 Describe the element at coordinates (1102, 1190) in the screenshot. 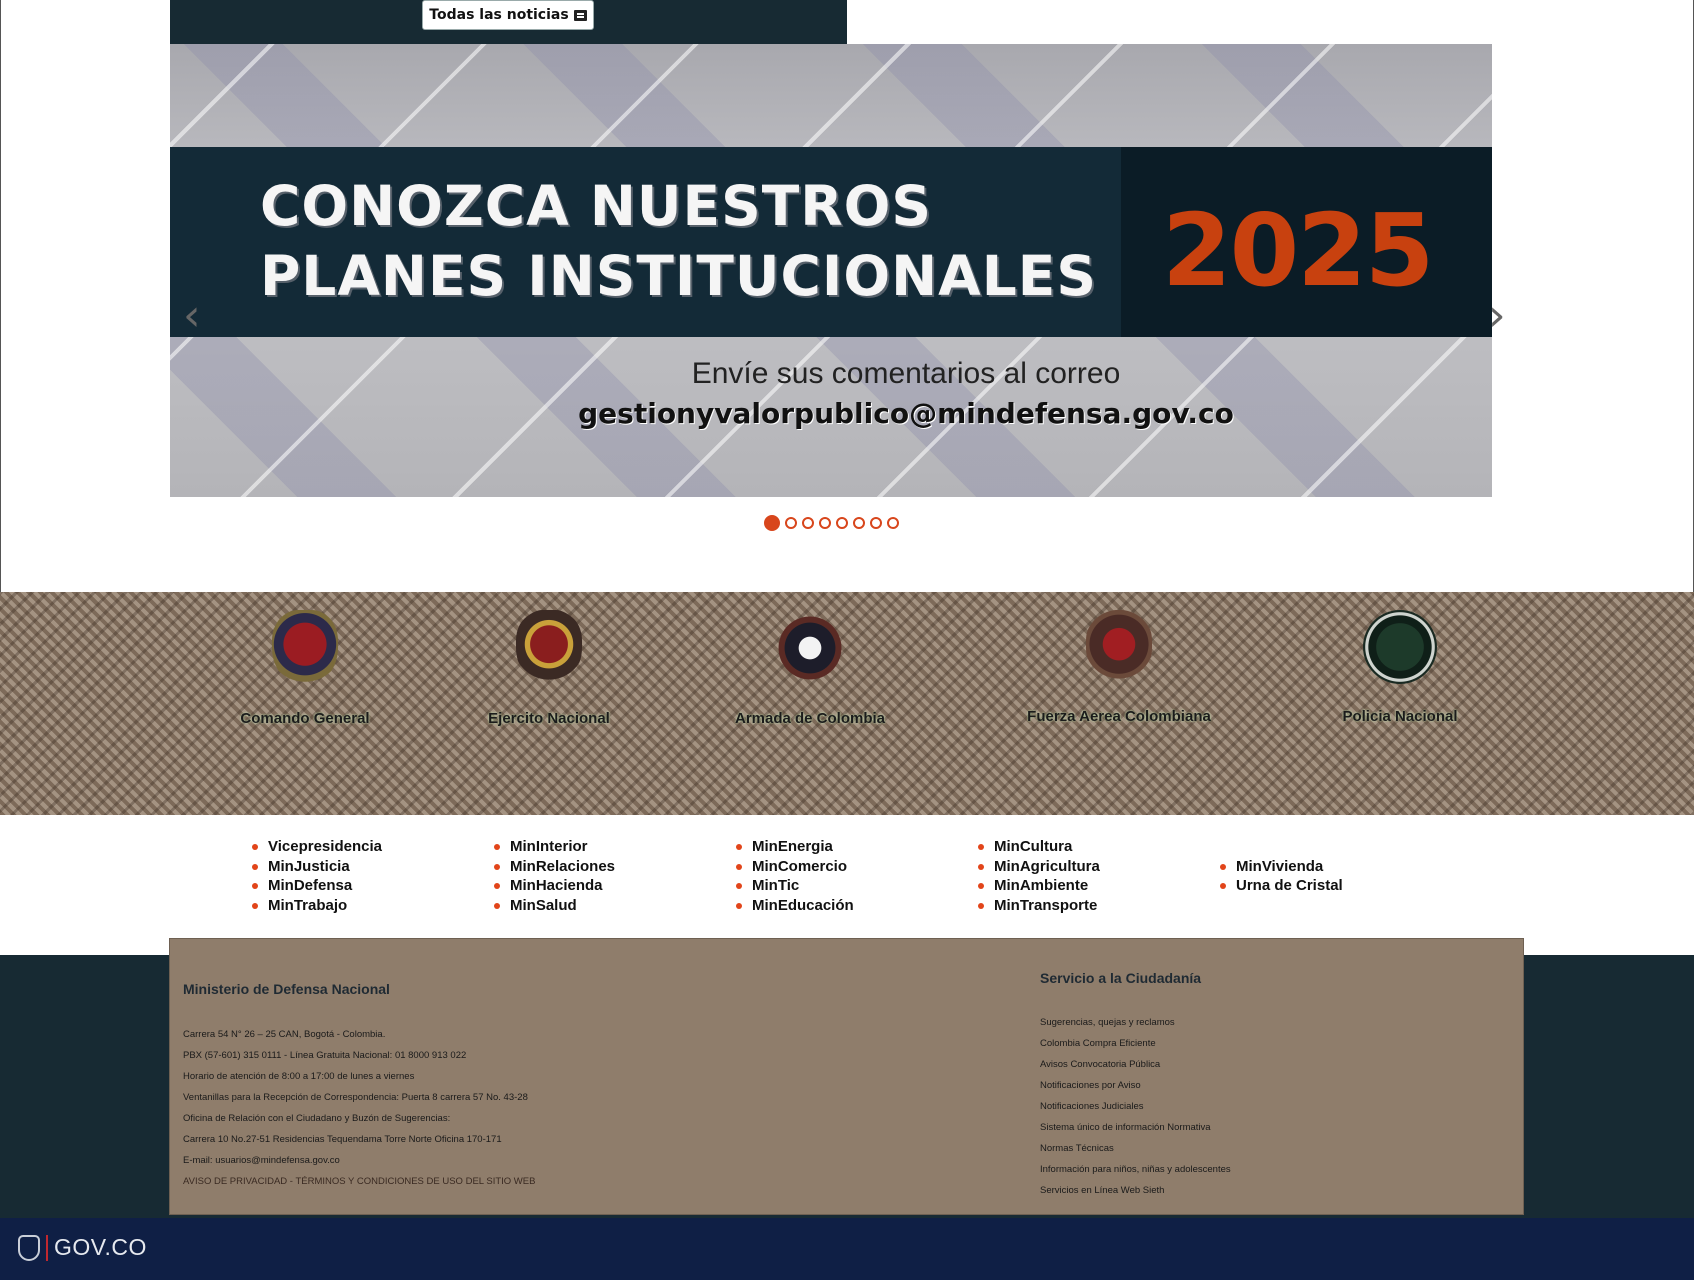

I see `service-link: Servicios en Línea Web Sieth` at that location.